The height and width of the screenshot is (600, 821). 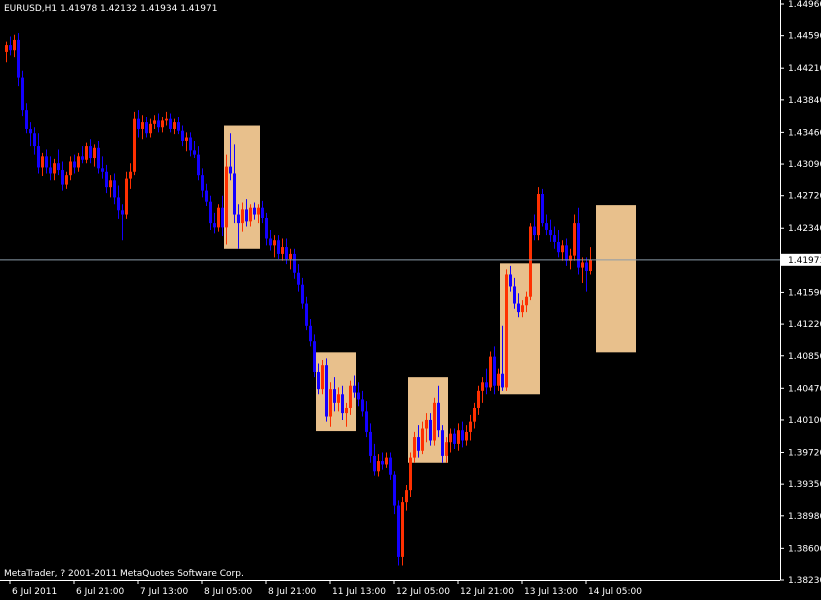 I want to click on y-tick-label: 1.44590, so click(x=804, y=37).